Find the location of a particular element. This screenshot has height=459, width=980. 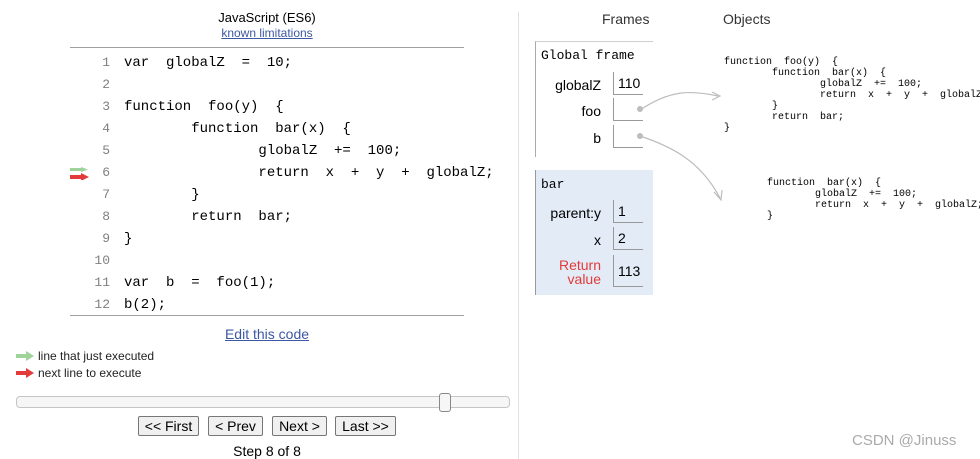

next-button: Next > is located at coordinates (299, 426).